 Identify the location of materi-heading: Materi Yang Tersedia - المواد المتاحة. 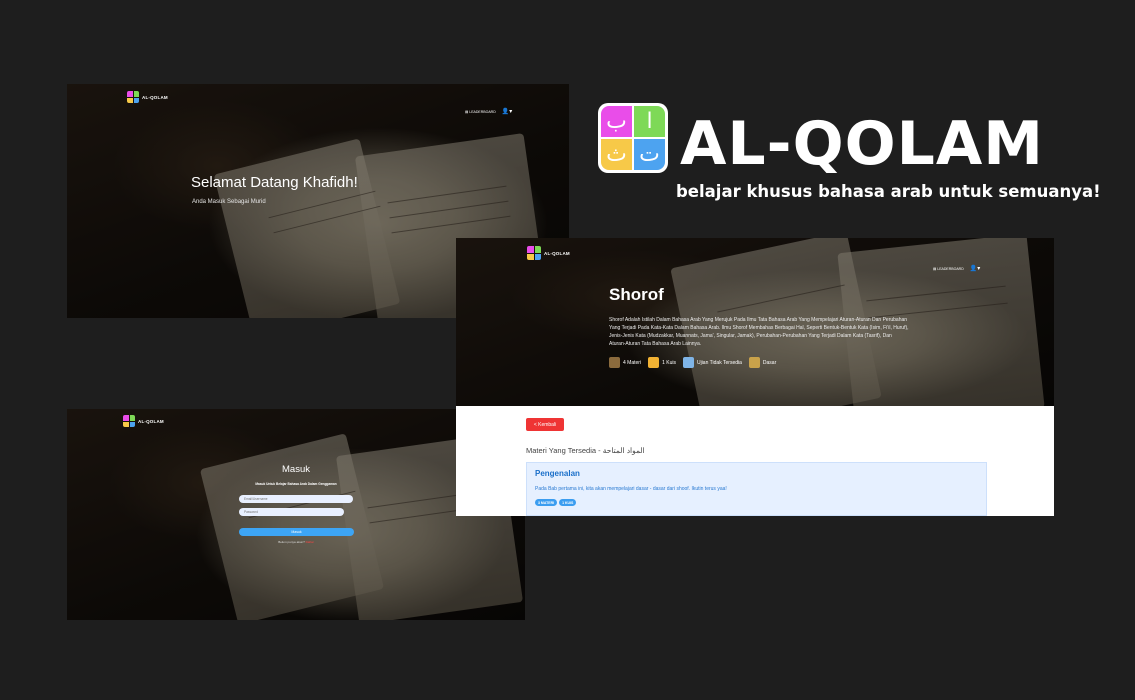
(585, 450).